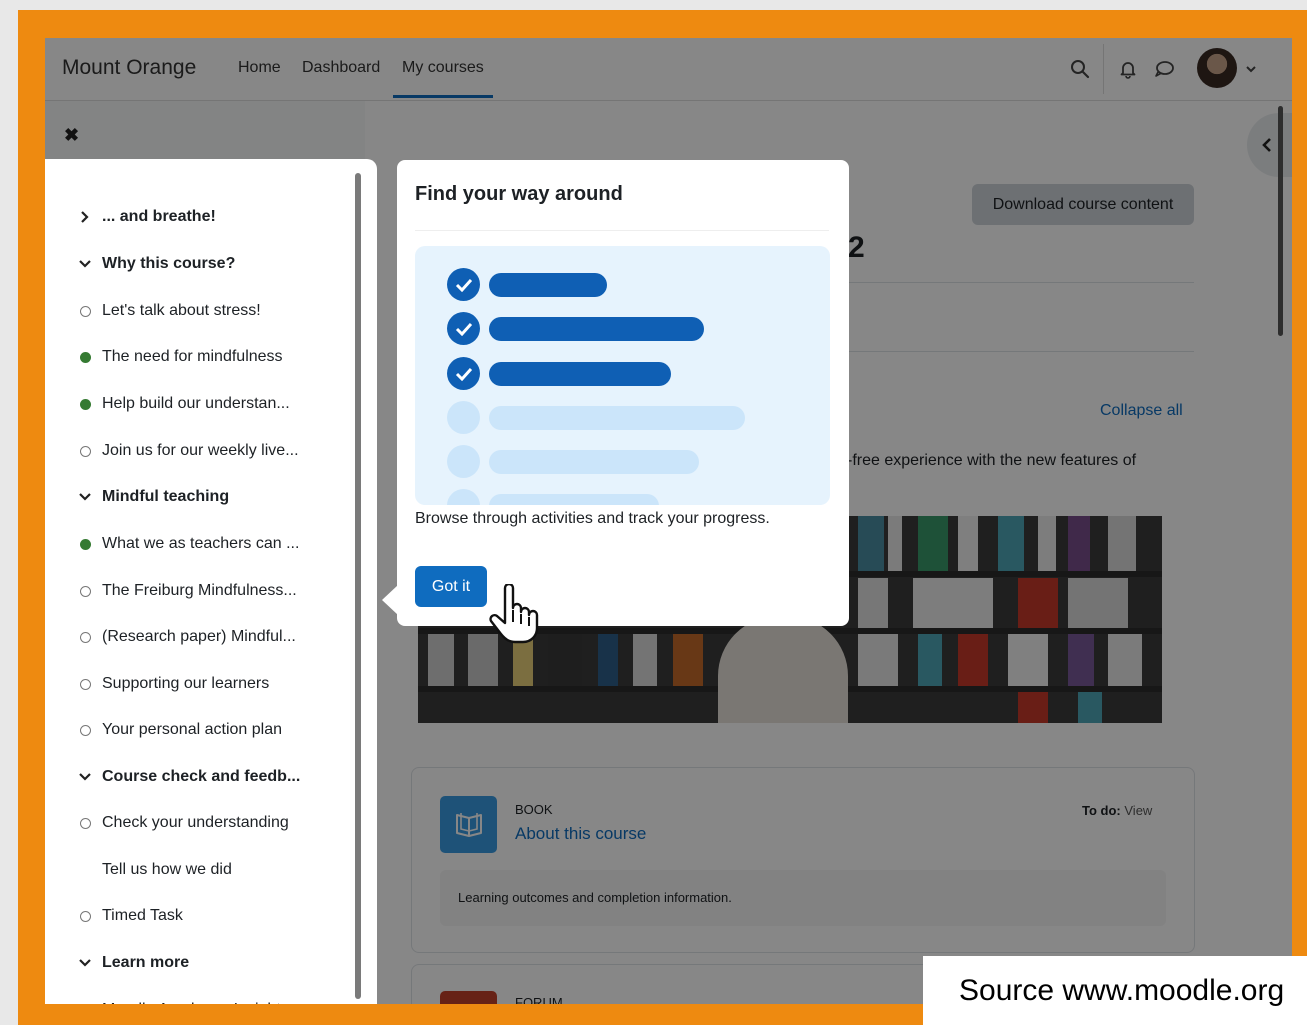  I want to click on course-index-label: Mindful teaching, so click(166, 496).